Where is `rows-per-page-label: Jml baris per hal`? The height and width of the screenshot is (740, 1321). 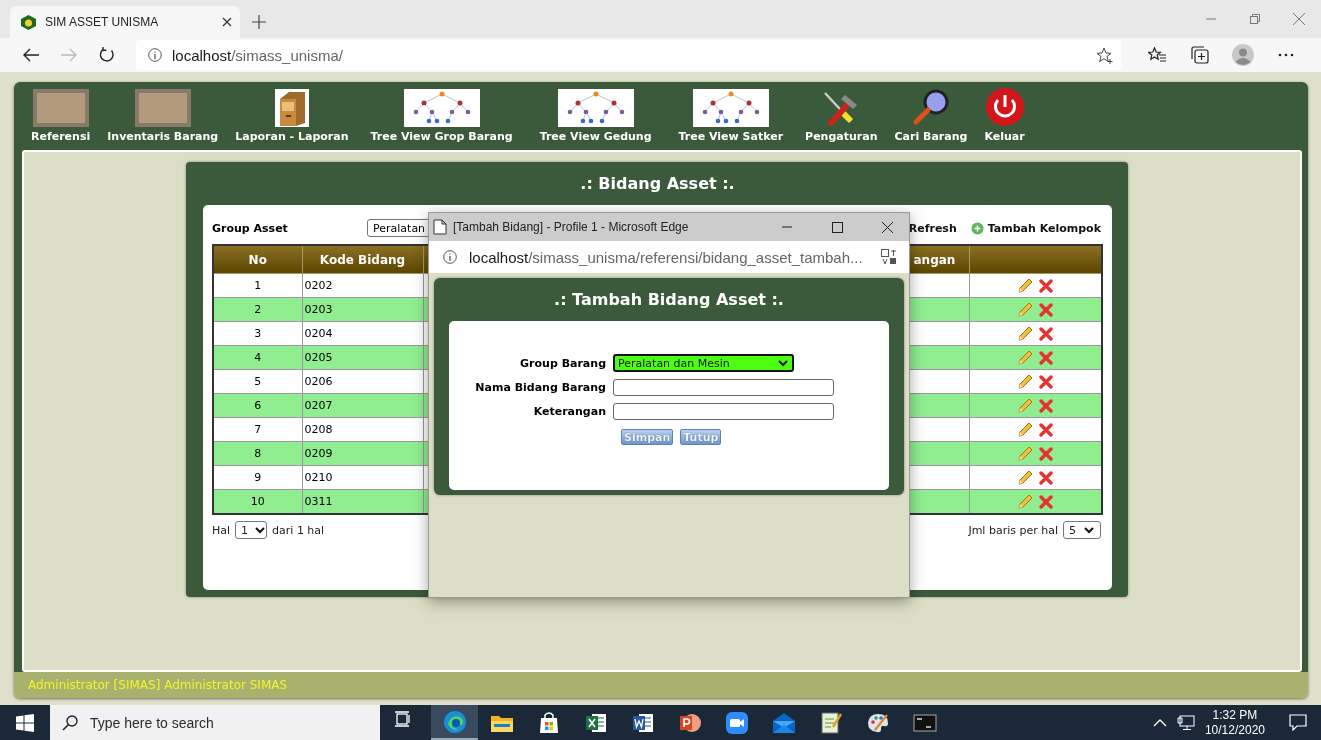
rows-per-page-label: Jml baris per hal is located at coordinates (1013, 530).